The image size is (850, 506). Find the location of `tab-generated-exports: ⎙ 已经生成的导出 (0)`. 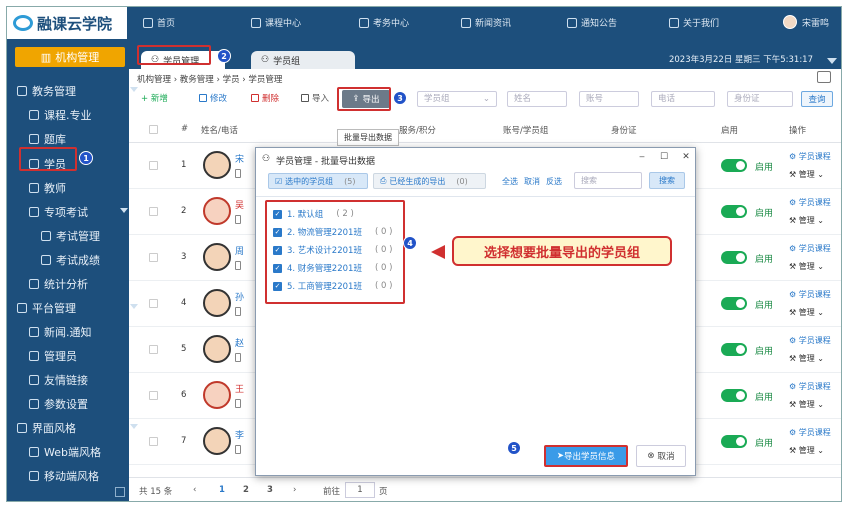

tab-generated-exports: ⎙ 已经生成的导出 (0) is located at coordinates (429, 181).